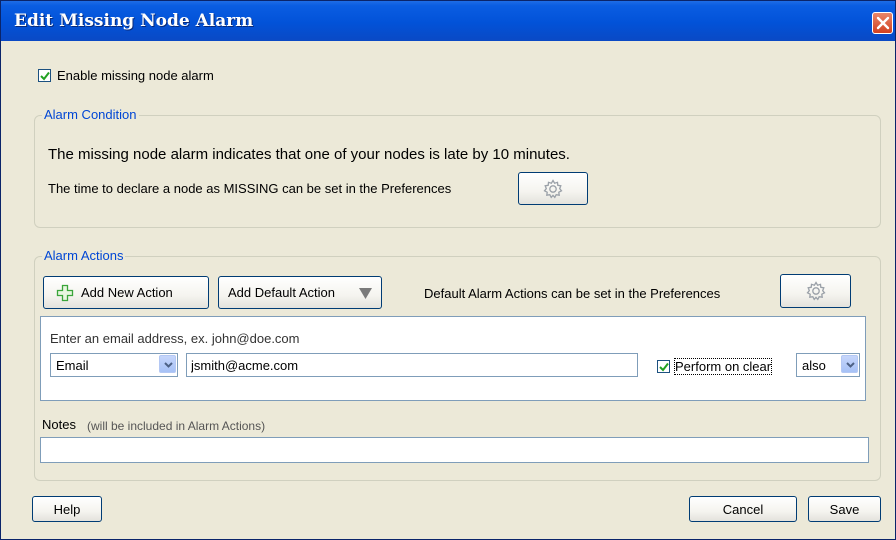 This screenshot has height=540, width=896. What do you see at coordinates (175, 338) in the screenshot?
I see `email-hint: Enter an email address, ex. john@doe.com` at bounding box center [175, 338].